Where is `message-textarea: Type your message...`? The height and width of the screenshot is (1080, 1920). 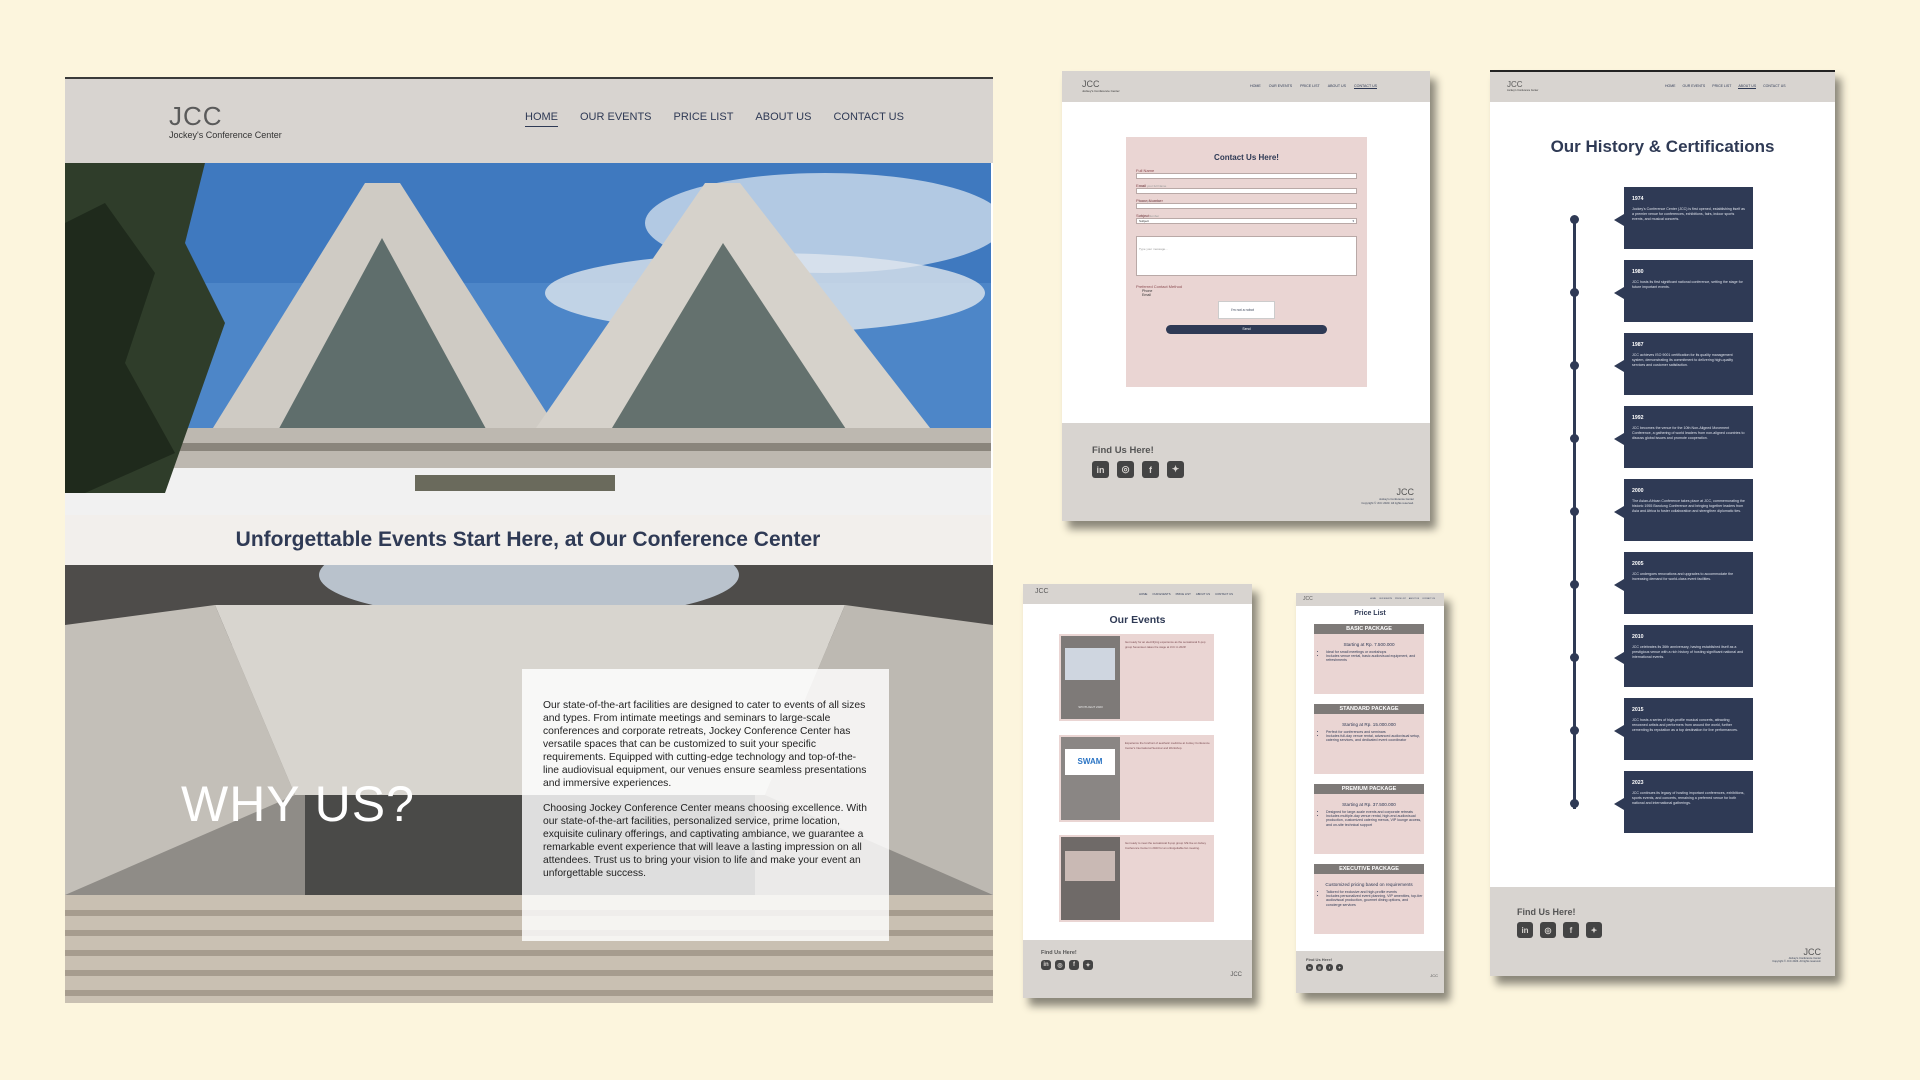 message-textarea: Type your message... is located at coordinates (1246, 256).